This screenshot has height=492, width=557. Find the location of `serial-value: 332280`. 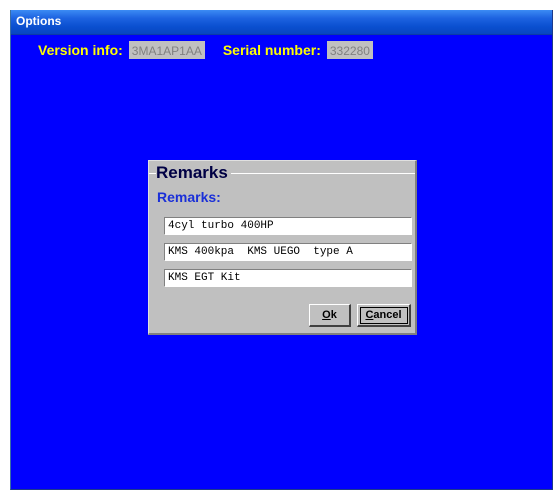

serial-value: 332280 is located at coordinates (349, 50).